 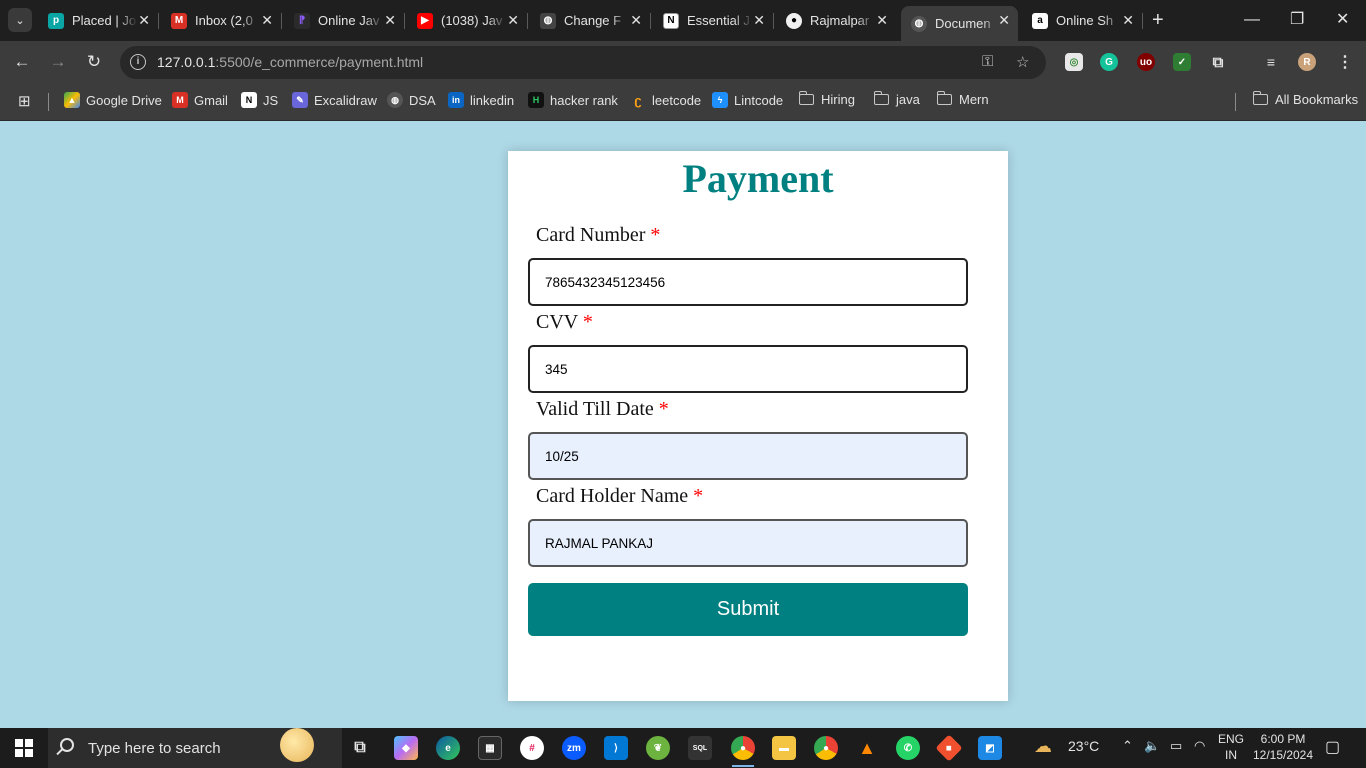 I want to click on tab-placed: p Placed | Jo ✕, so click(x=98, y=20).